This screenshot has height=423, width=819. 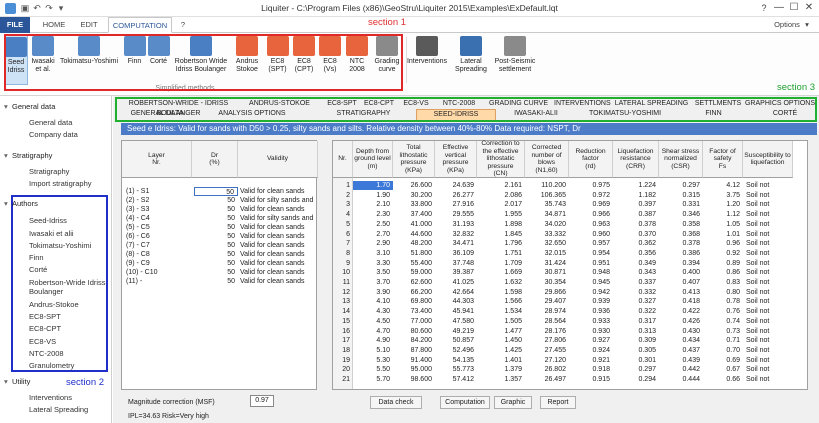 What do you see at coordinates (51, 365) in the screenshot?
I see `sidebar-item: Granulometry` at bounding box center [51, 365].